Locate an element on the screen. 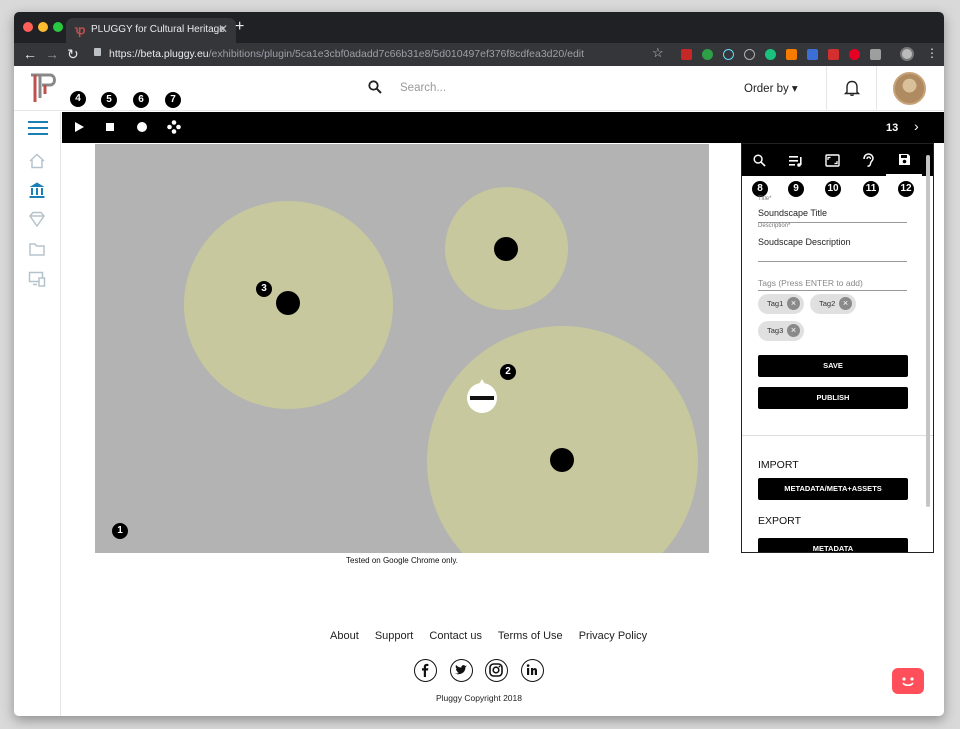  title-field-label: Title* is located at coordinates (765, 199).